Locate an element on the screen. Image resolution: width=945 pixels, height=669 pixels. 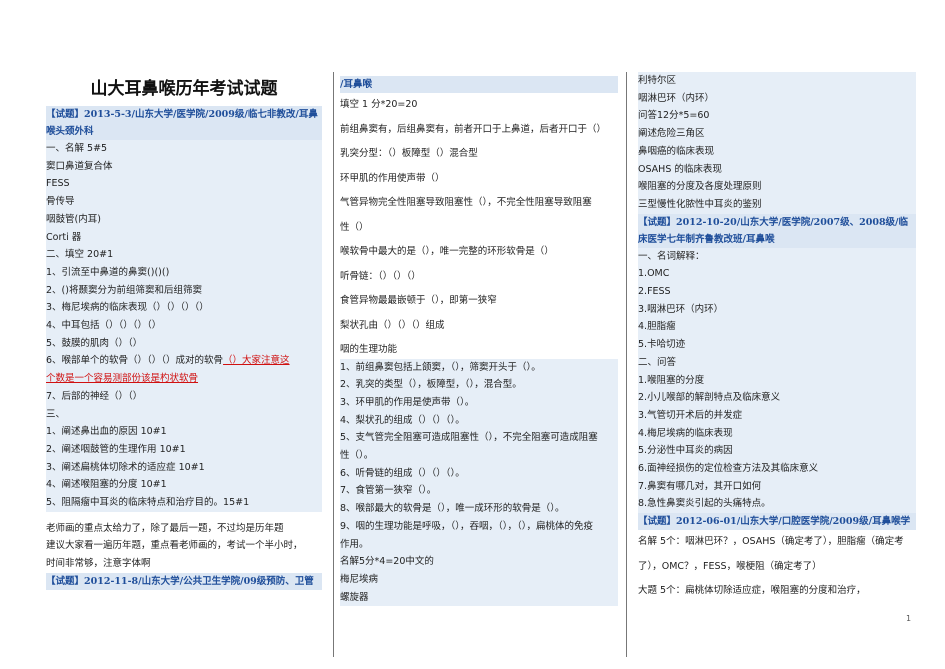
text-line: 3、梅尼埃病的临床表现（）（）（）（） is located at coordinates (184, 308).